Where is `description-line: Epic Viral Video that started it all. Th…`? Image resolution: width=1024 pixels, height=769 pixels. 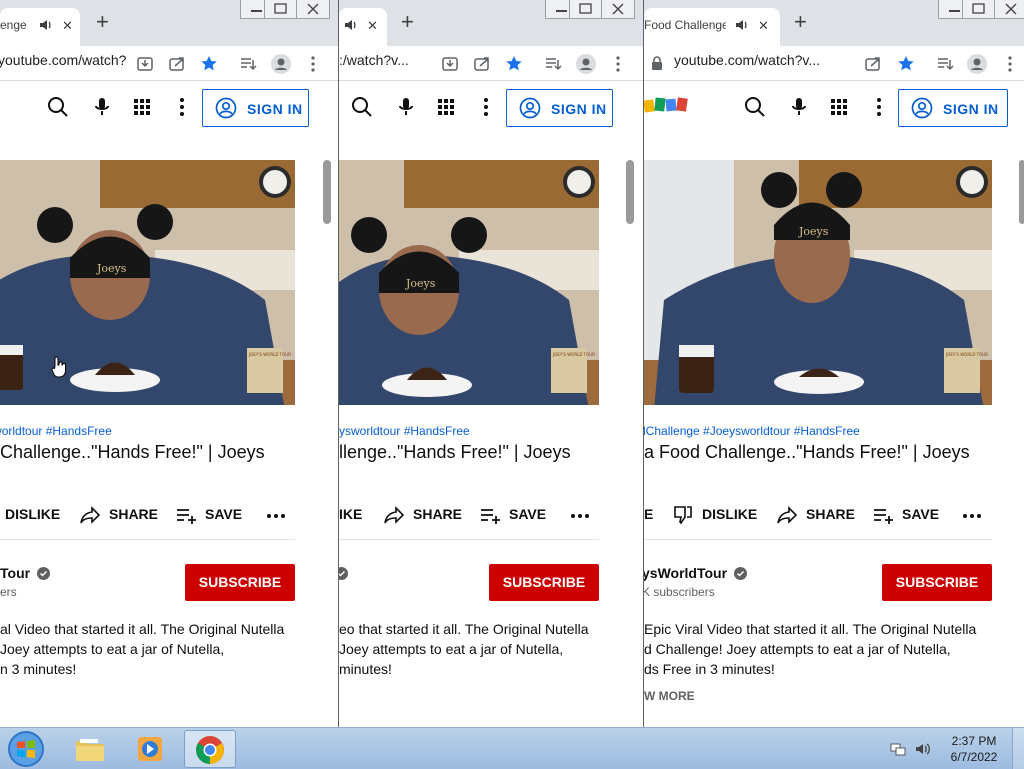 description-line: Epic Viral Video that started it all. Th… is located at coordinates (810, 629).